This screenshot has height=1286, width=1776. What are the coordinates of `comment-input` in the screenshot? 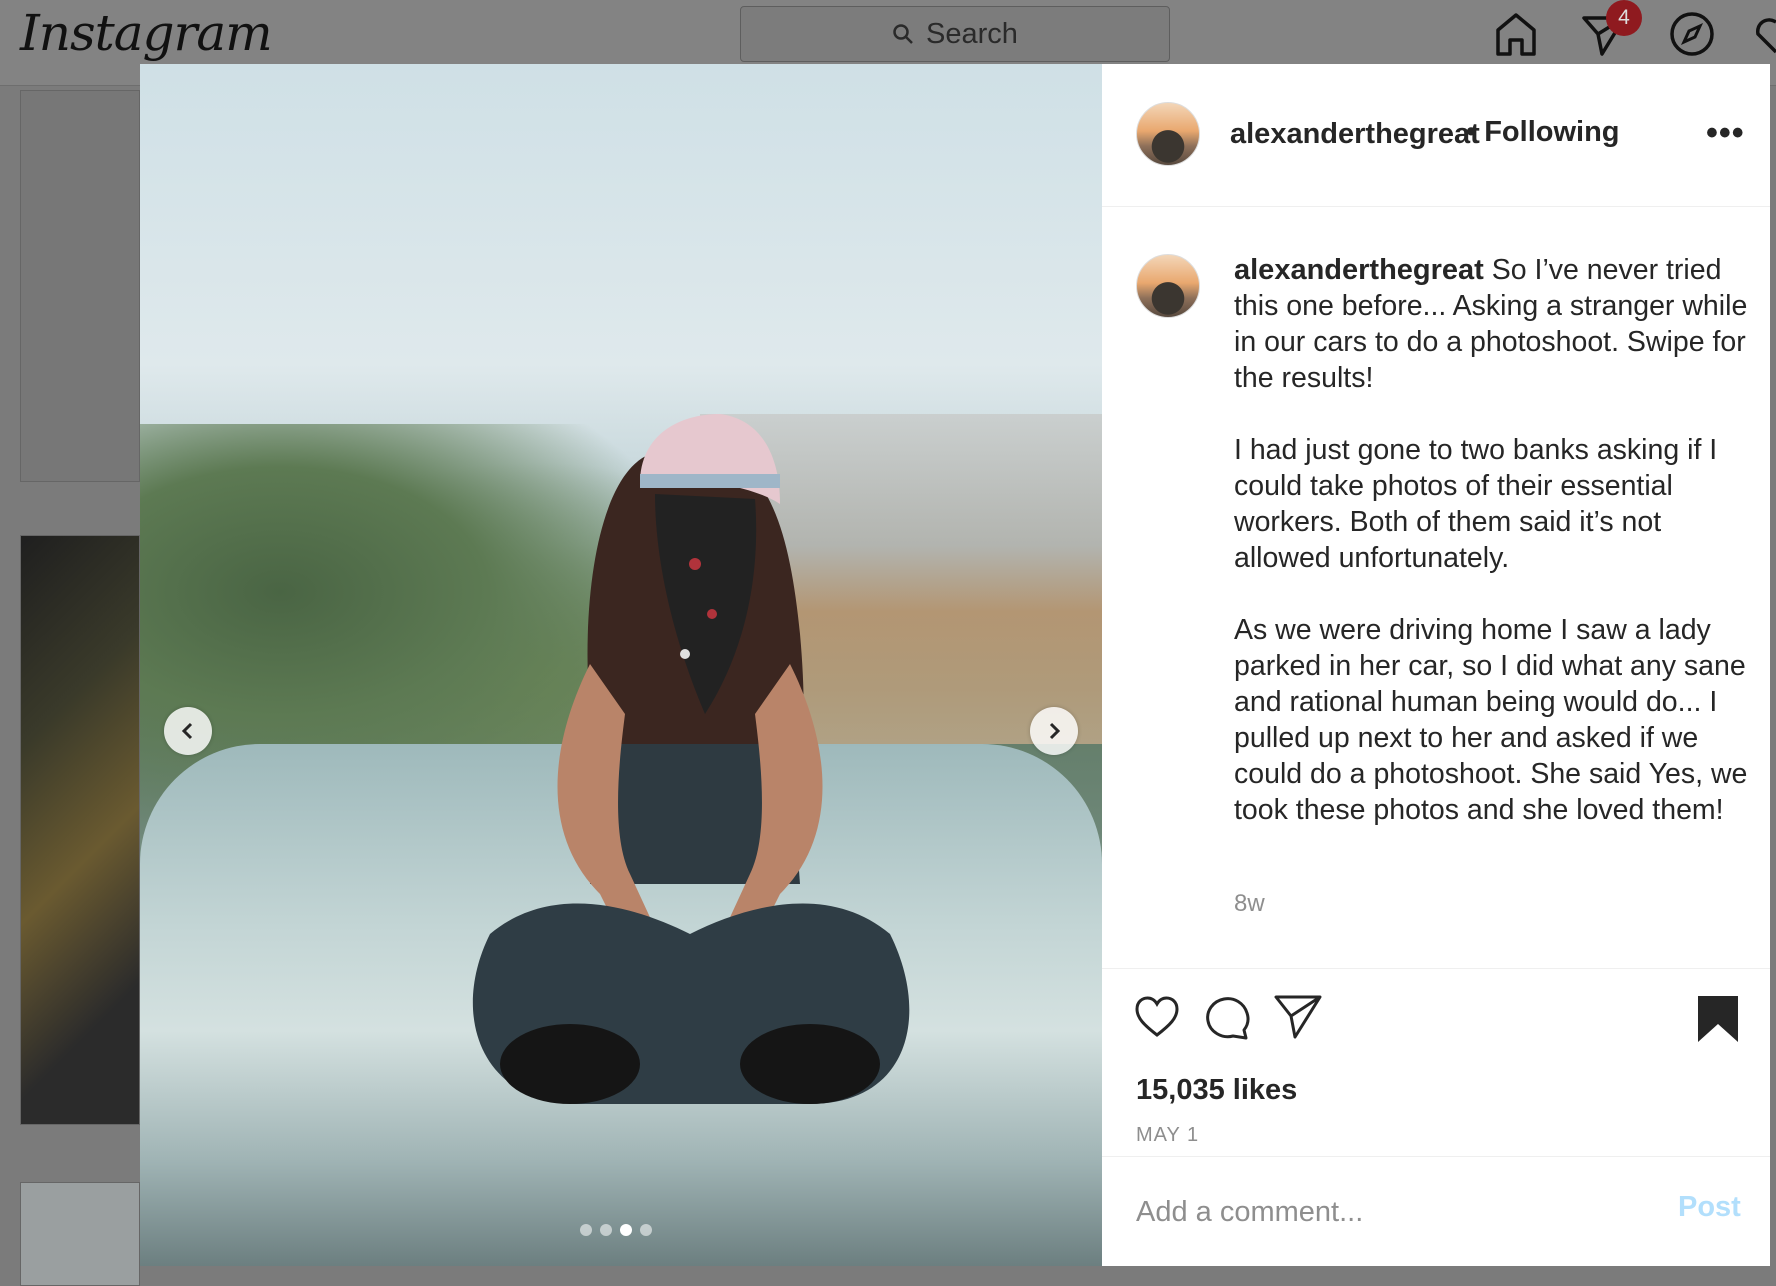 It's located at (1396, 1212).